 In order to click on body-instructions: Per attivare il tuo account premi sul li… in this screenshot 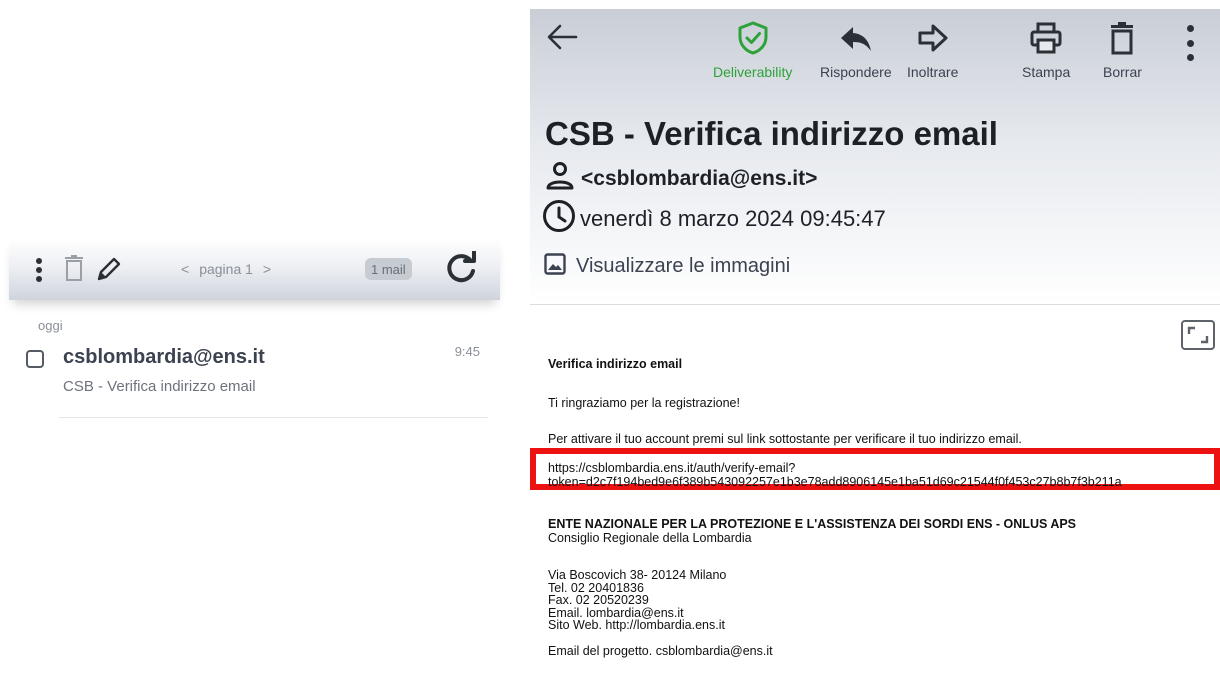, I will do `click(785, 439)`.